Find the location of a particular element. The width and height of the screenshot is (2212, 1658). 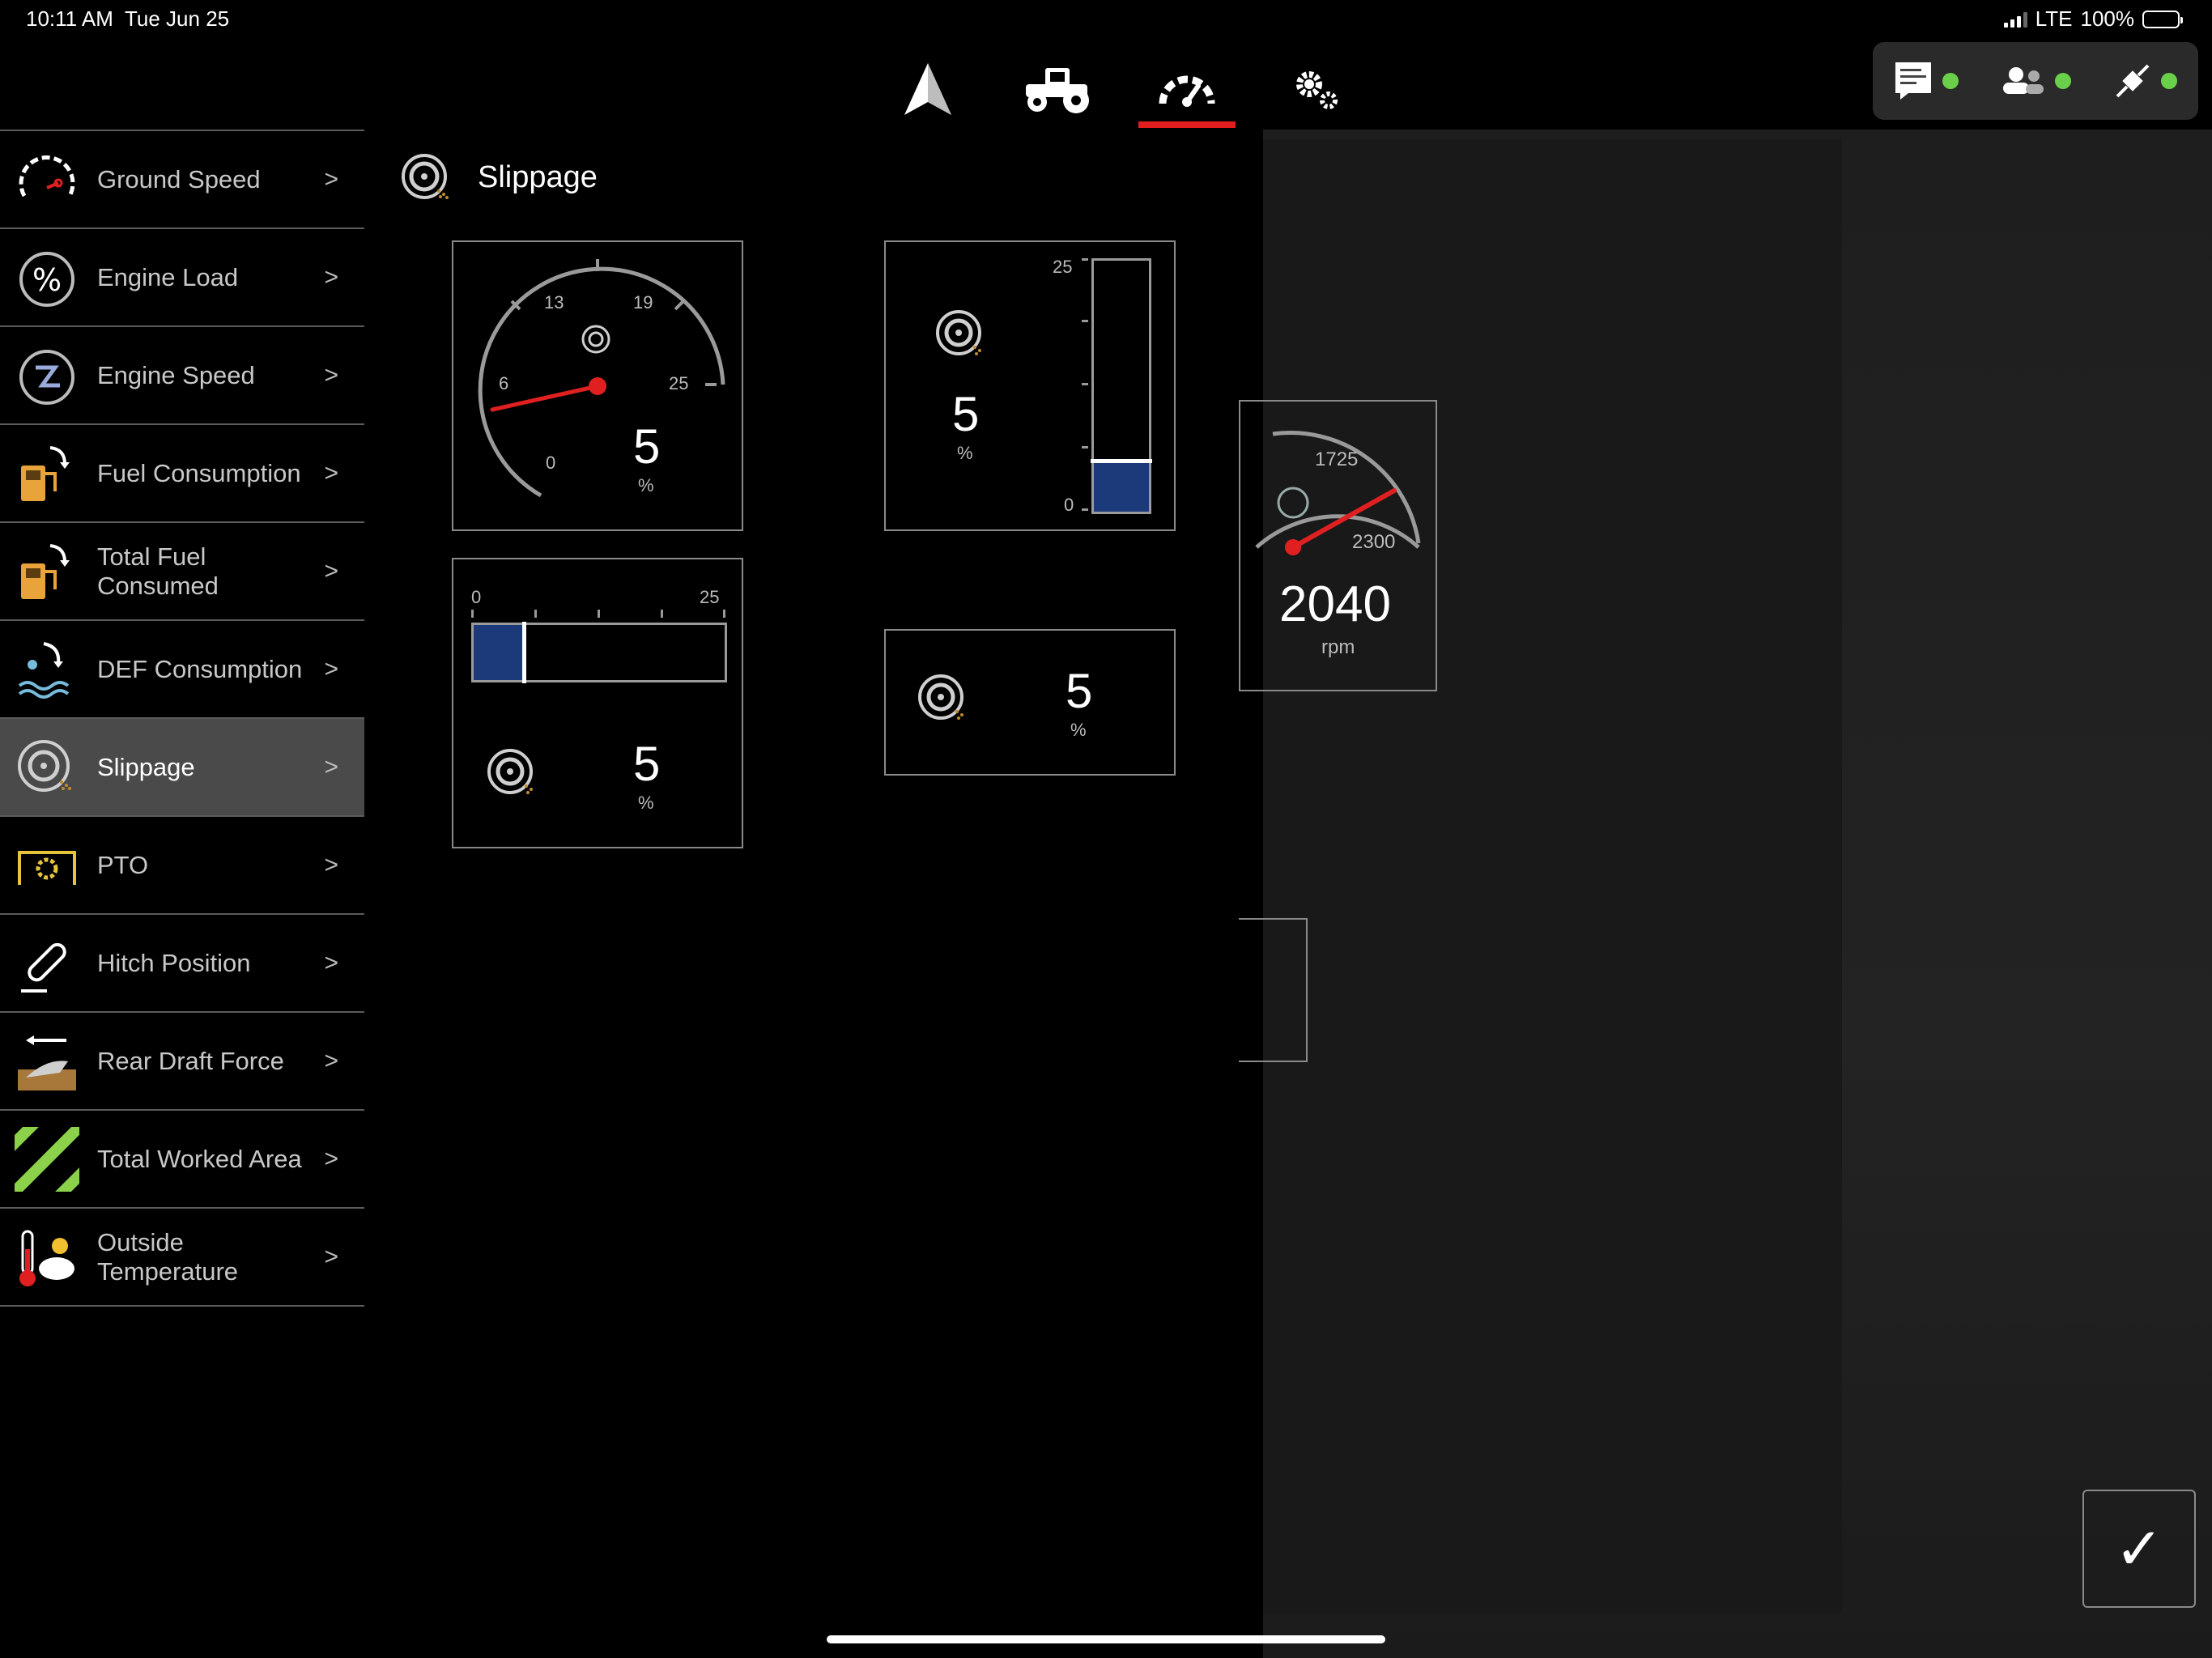

sidebar-item-rear-draft-force: Rear Draft Force > is located at coordinates (182, 1060).